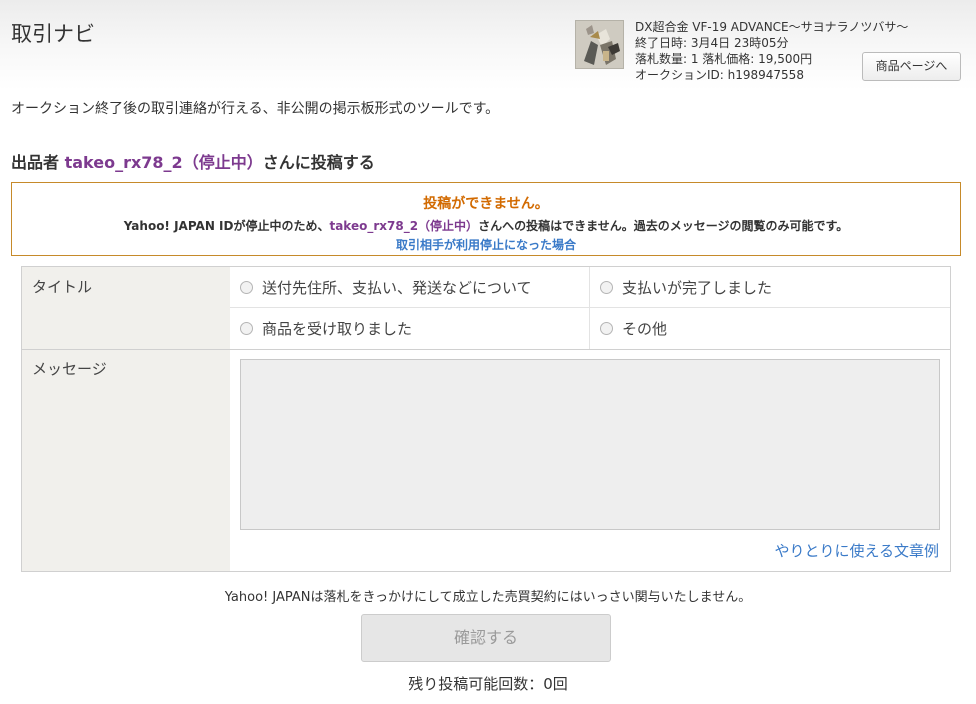 The image size is (976, 704). I want to click on intro-text: オークション終了後の取引連絡が行える、非公開の掲示板形式のツールです。, so click(255, 109).